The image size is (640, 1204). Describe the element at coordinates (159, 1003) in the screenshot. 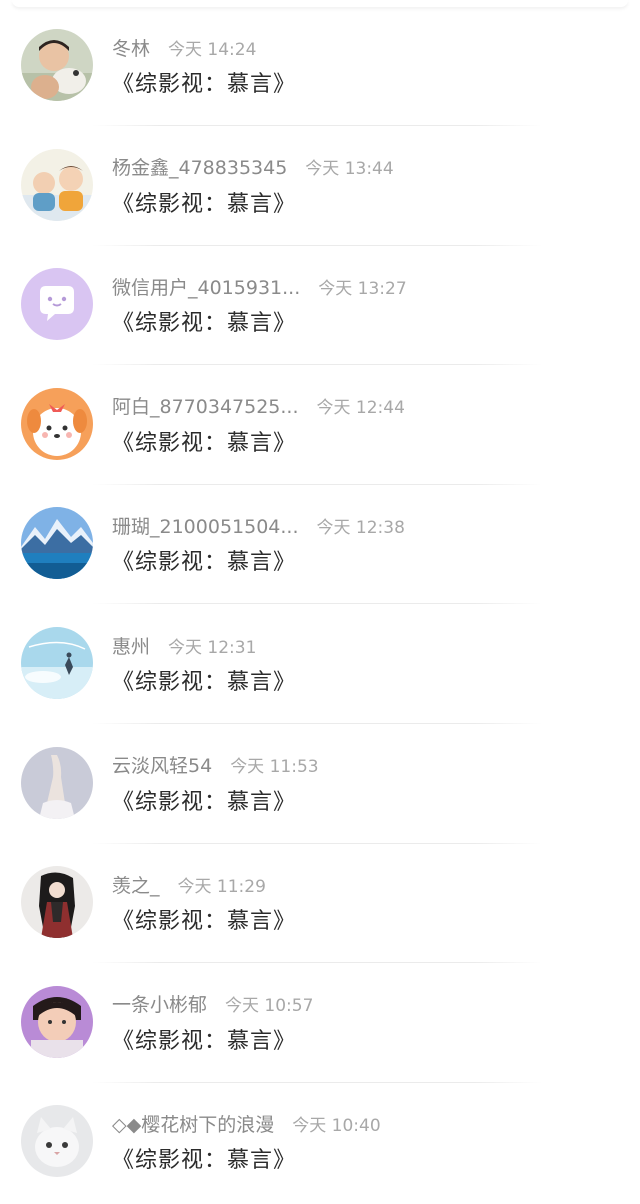

I see `sender-name: 一条小彬郁` at that location.